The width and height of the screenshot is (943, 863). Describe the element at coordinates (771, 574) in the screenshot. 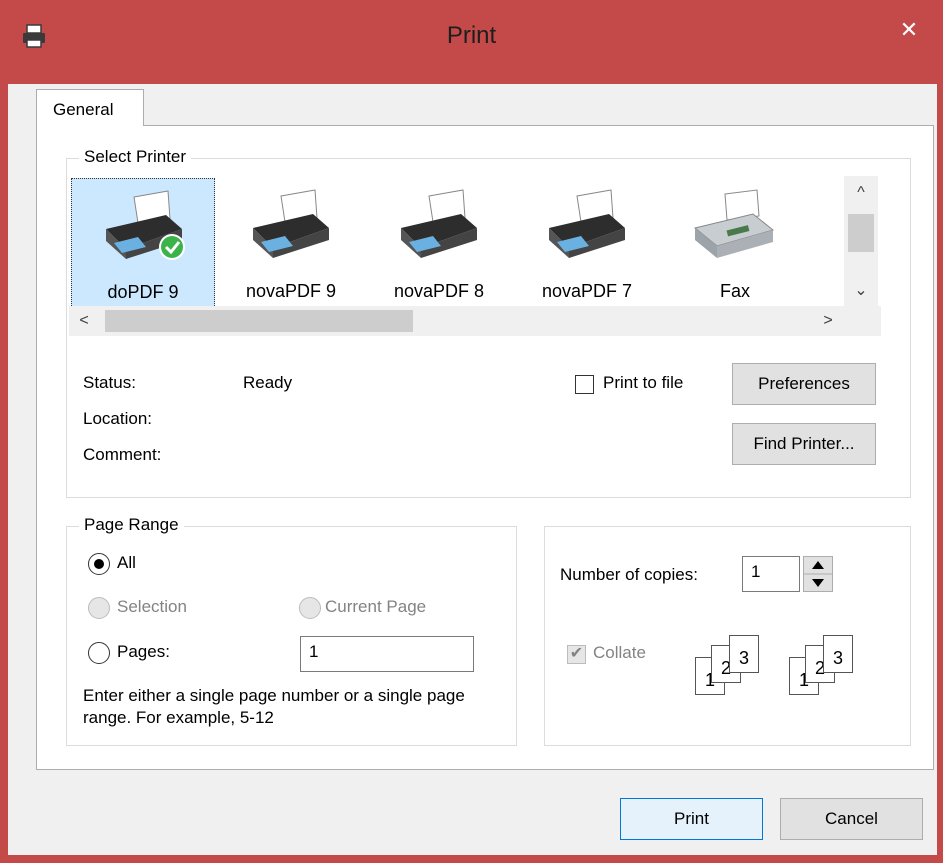

I see `copies-input: 1` at that location.